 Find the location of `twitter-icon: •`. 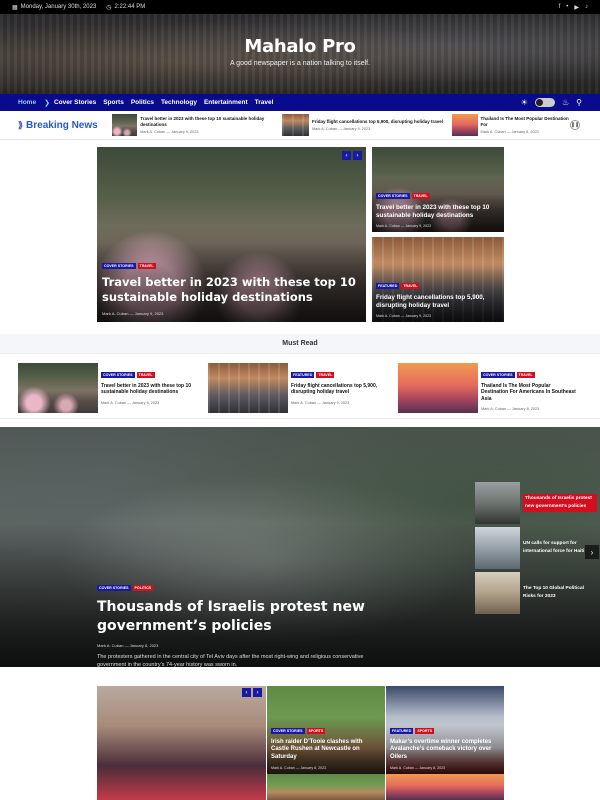

twitter-icon: • is located at coordinates (567, 7).